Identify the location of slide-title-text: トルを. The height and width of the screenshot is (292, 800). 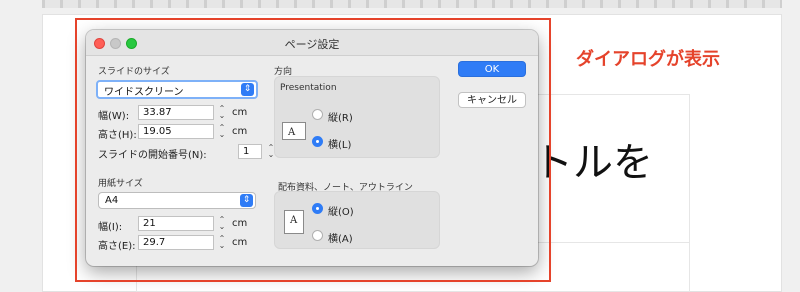
(593, 163).